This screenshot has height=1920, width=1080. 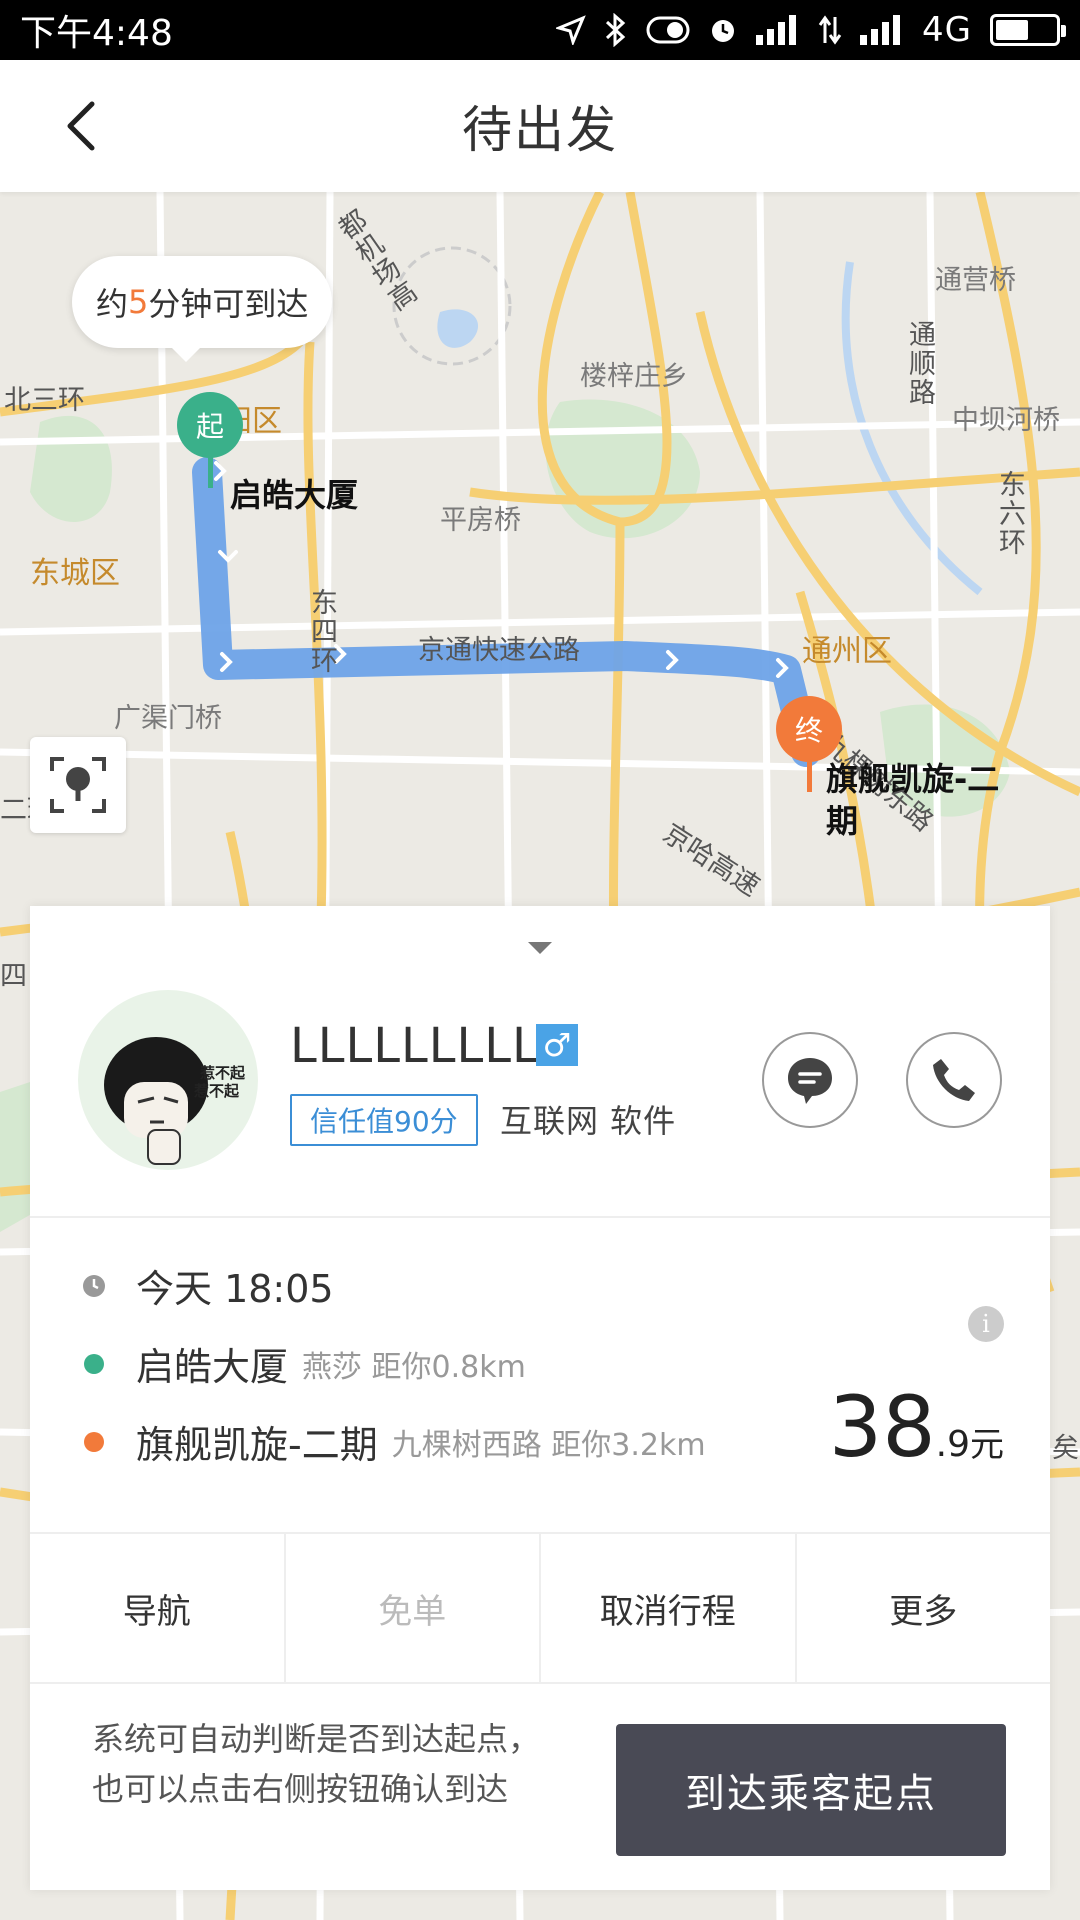 I want to click on map-label-zhongbahe-bridge: 中坝河桥, so click(x=1006, y=420).